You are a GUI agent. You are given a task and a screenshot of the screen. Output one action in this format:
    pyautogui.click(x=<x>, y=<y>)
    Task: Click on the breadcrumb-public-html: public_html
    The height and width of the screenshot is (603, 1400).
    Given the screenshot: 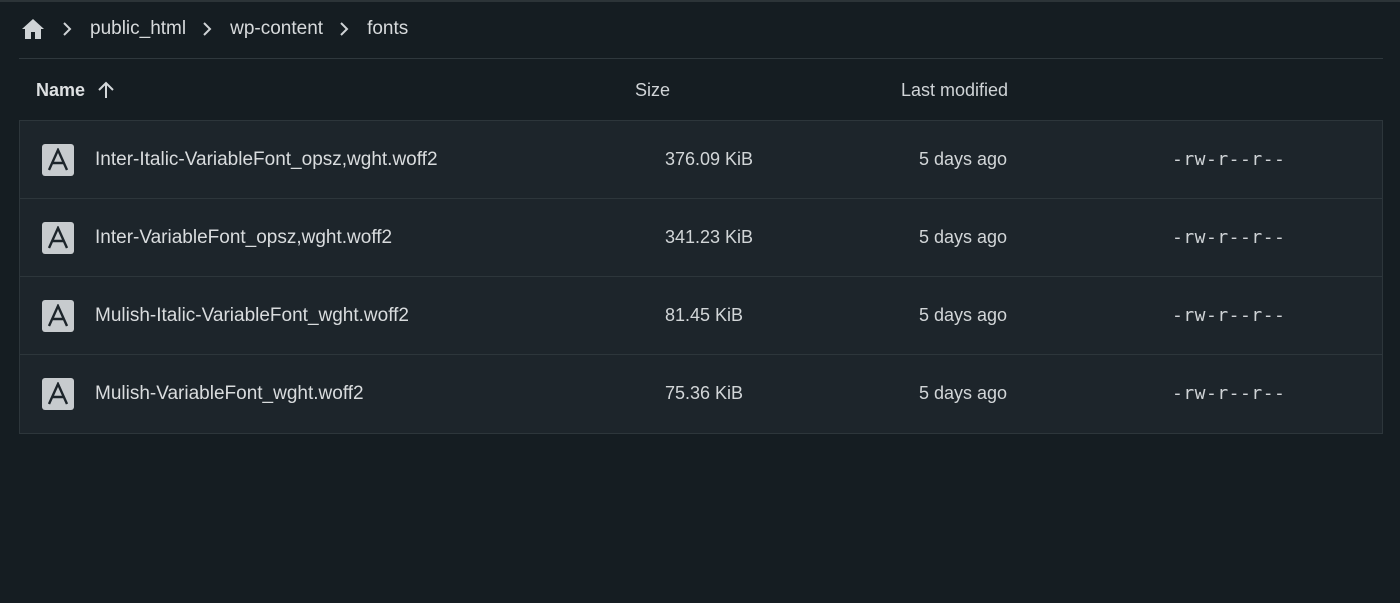 What is the action you would take?
    pyautogui.click(x=138, y=29)
    